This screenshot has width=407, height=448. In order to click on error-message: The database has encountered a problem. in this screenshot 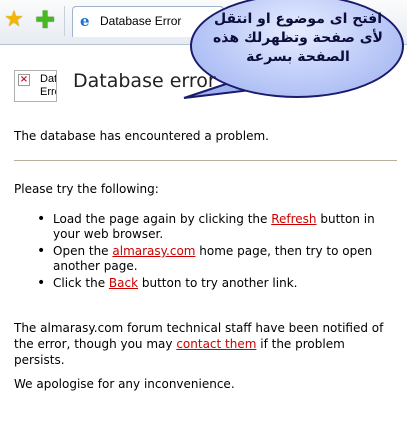, I will do `click(141, 136)`.